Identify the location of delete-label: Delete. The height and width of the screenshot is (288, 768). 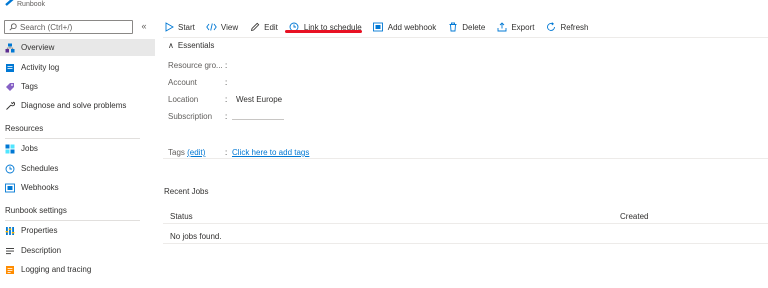
(474, 27).